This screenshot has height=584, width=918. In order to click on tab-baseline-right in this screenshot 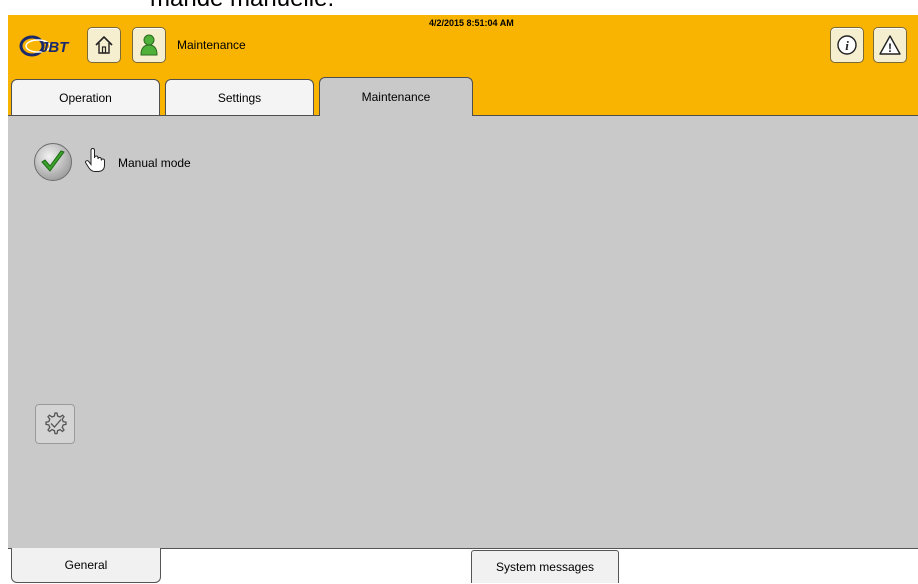, I will do `click(695, 115)`.